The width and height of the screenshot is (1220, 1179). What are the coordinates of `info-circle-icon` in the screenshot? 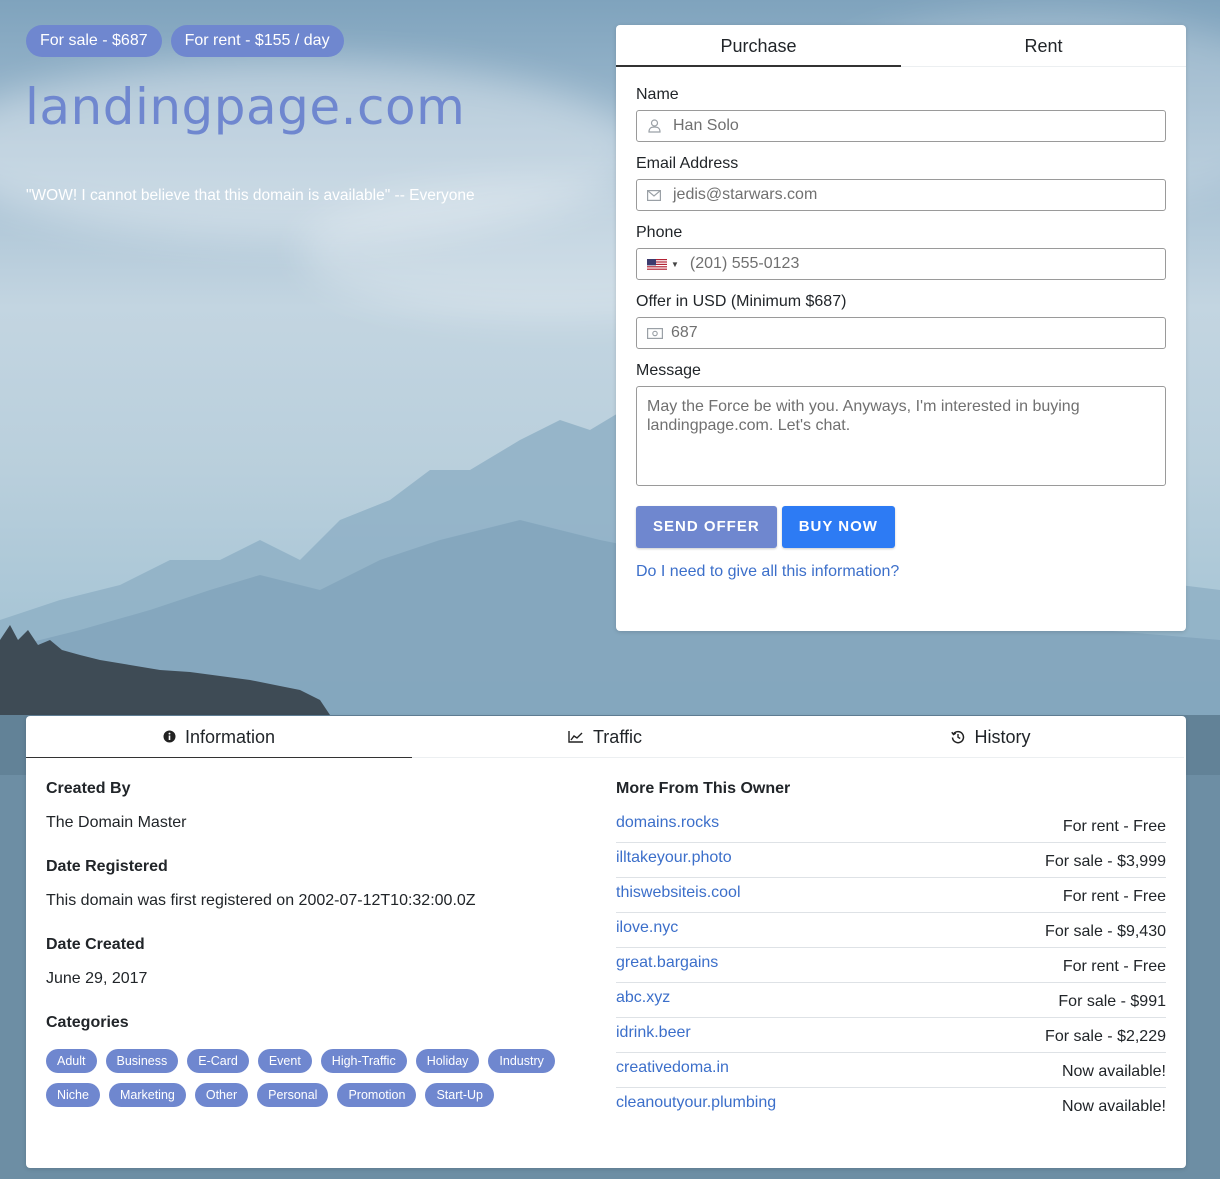 It's located at (169, 736).